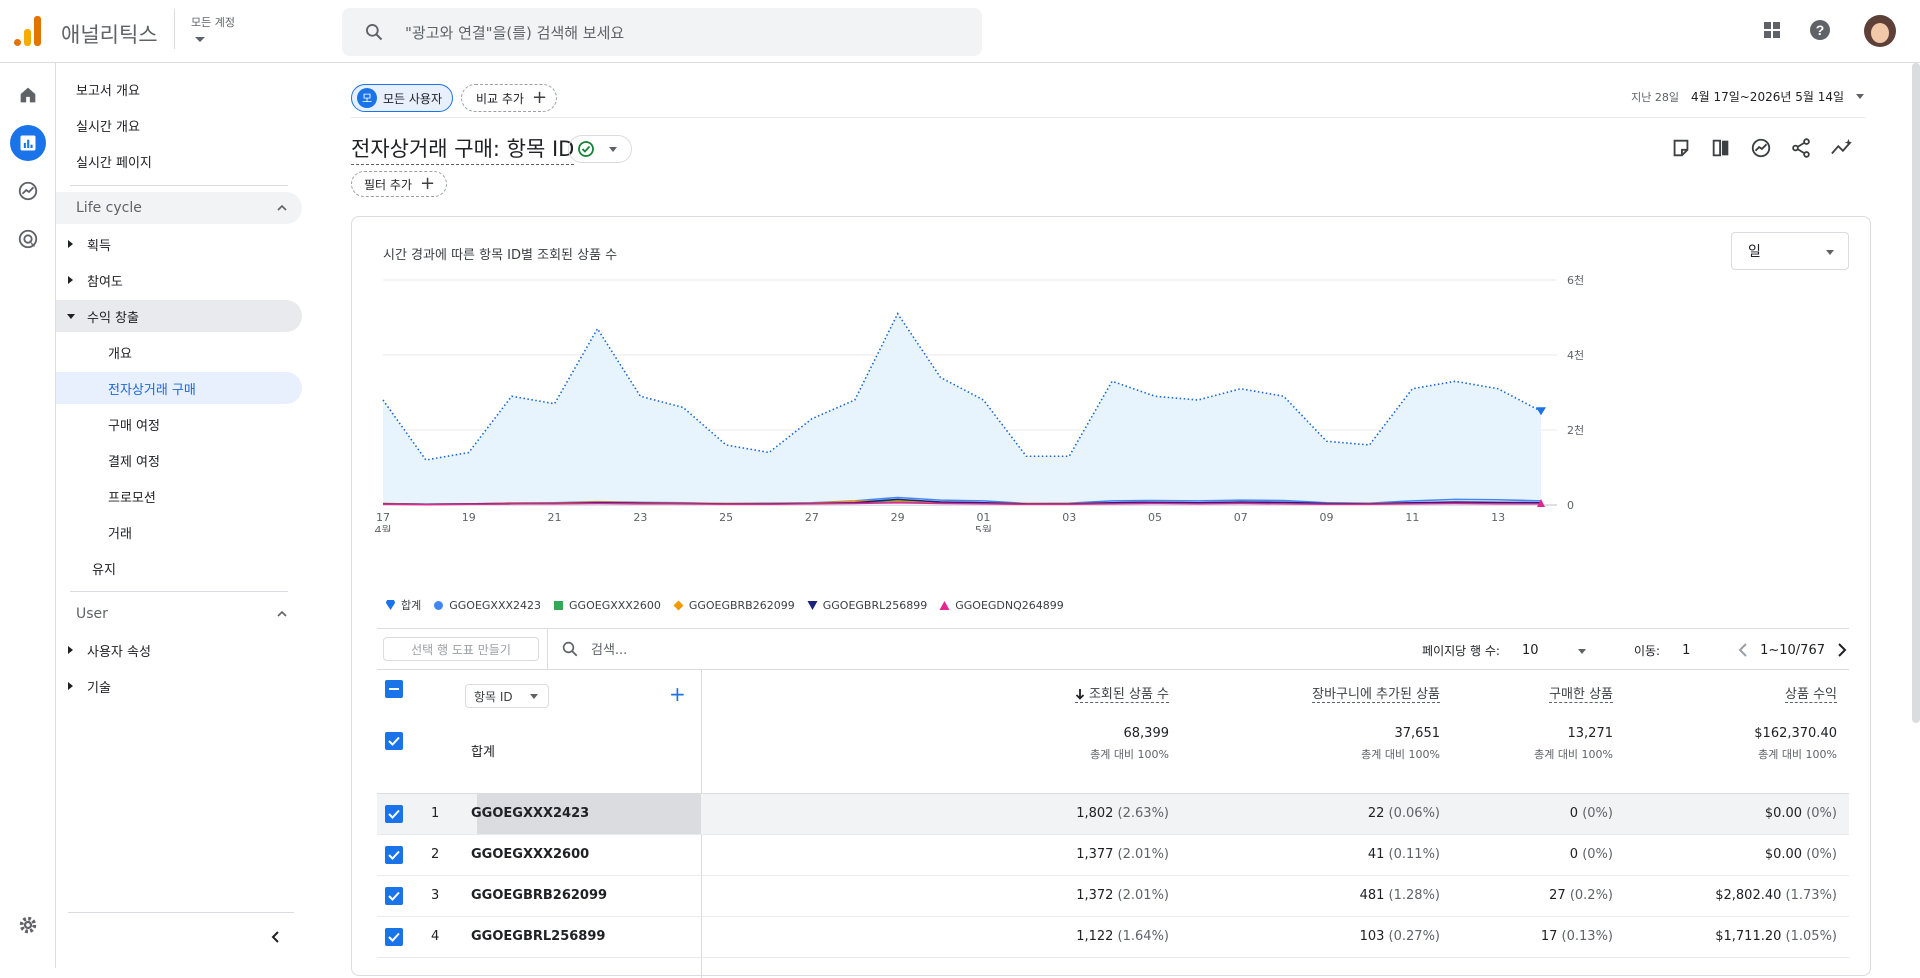 Image resolution: width=1920 pixels, height=978 pixels. I want to click on rows-per-page-select: 10, so click(1554, 650).